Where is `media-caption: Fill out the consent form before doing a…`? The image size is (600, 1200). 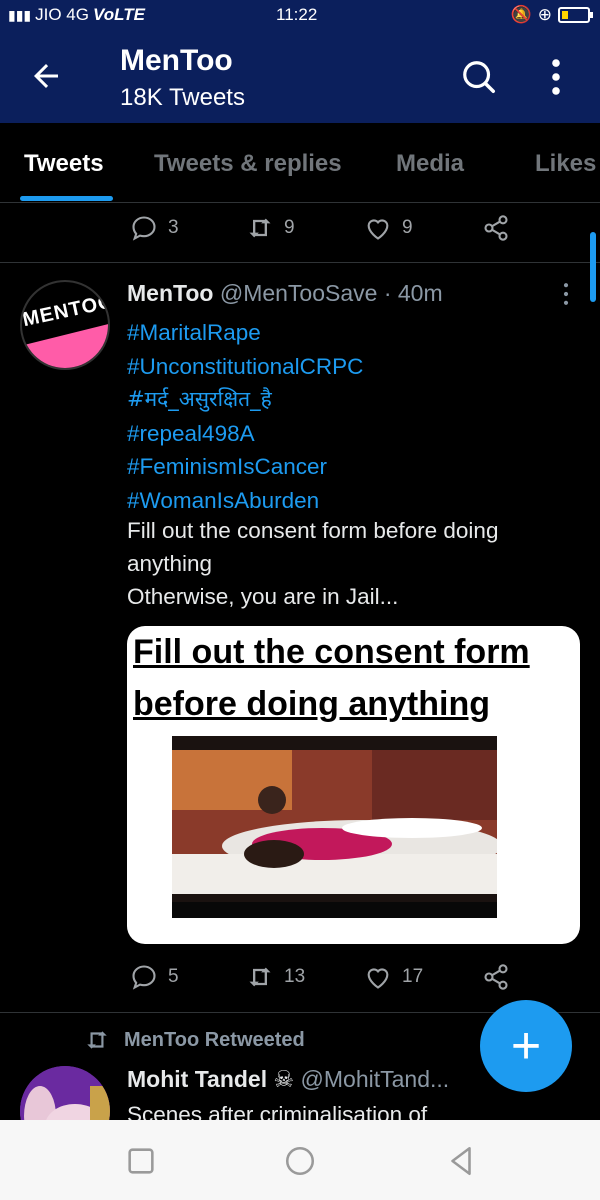 media-caption: Fill out the consent form before doing a… is located at coordinates (355, 678).